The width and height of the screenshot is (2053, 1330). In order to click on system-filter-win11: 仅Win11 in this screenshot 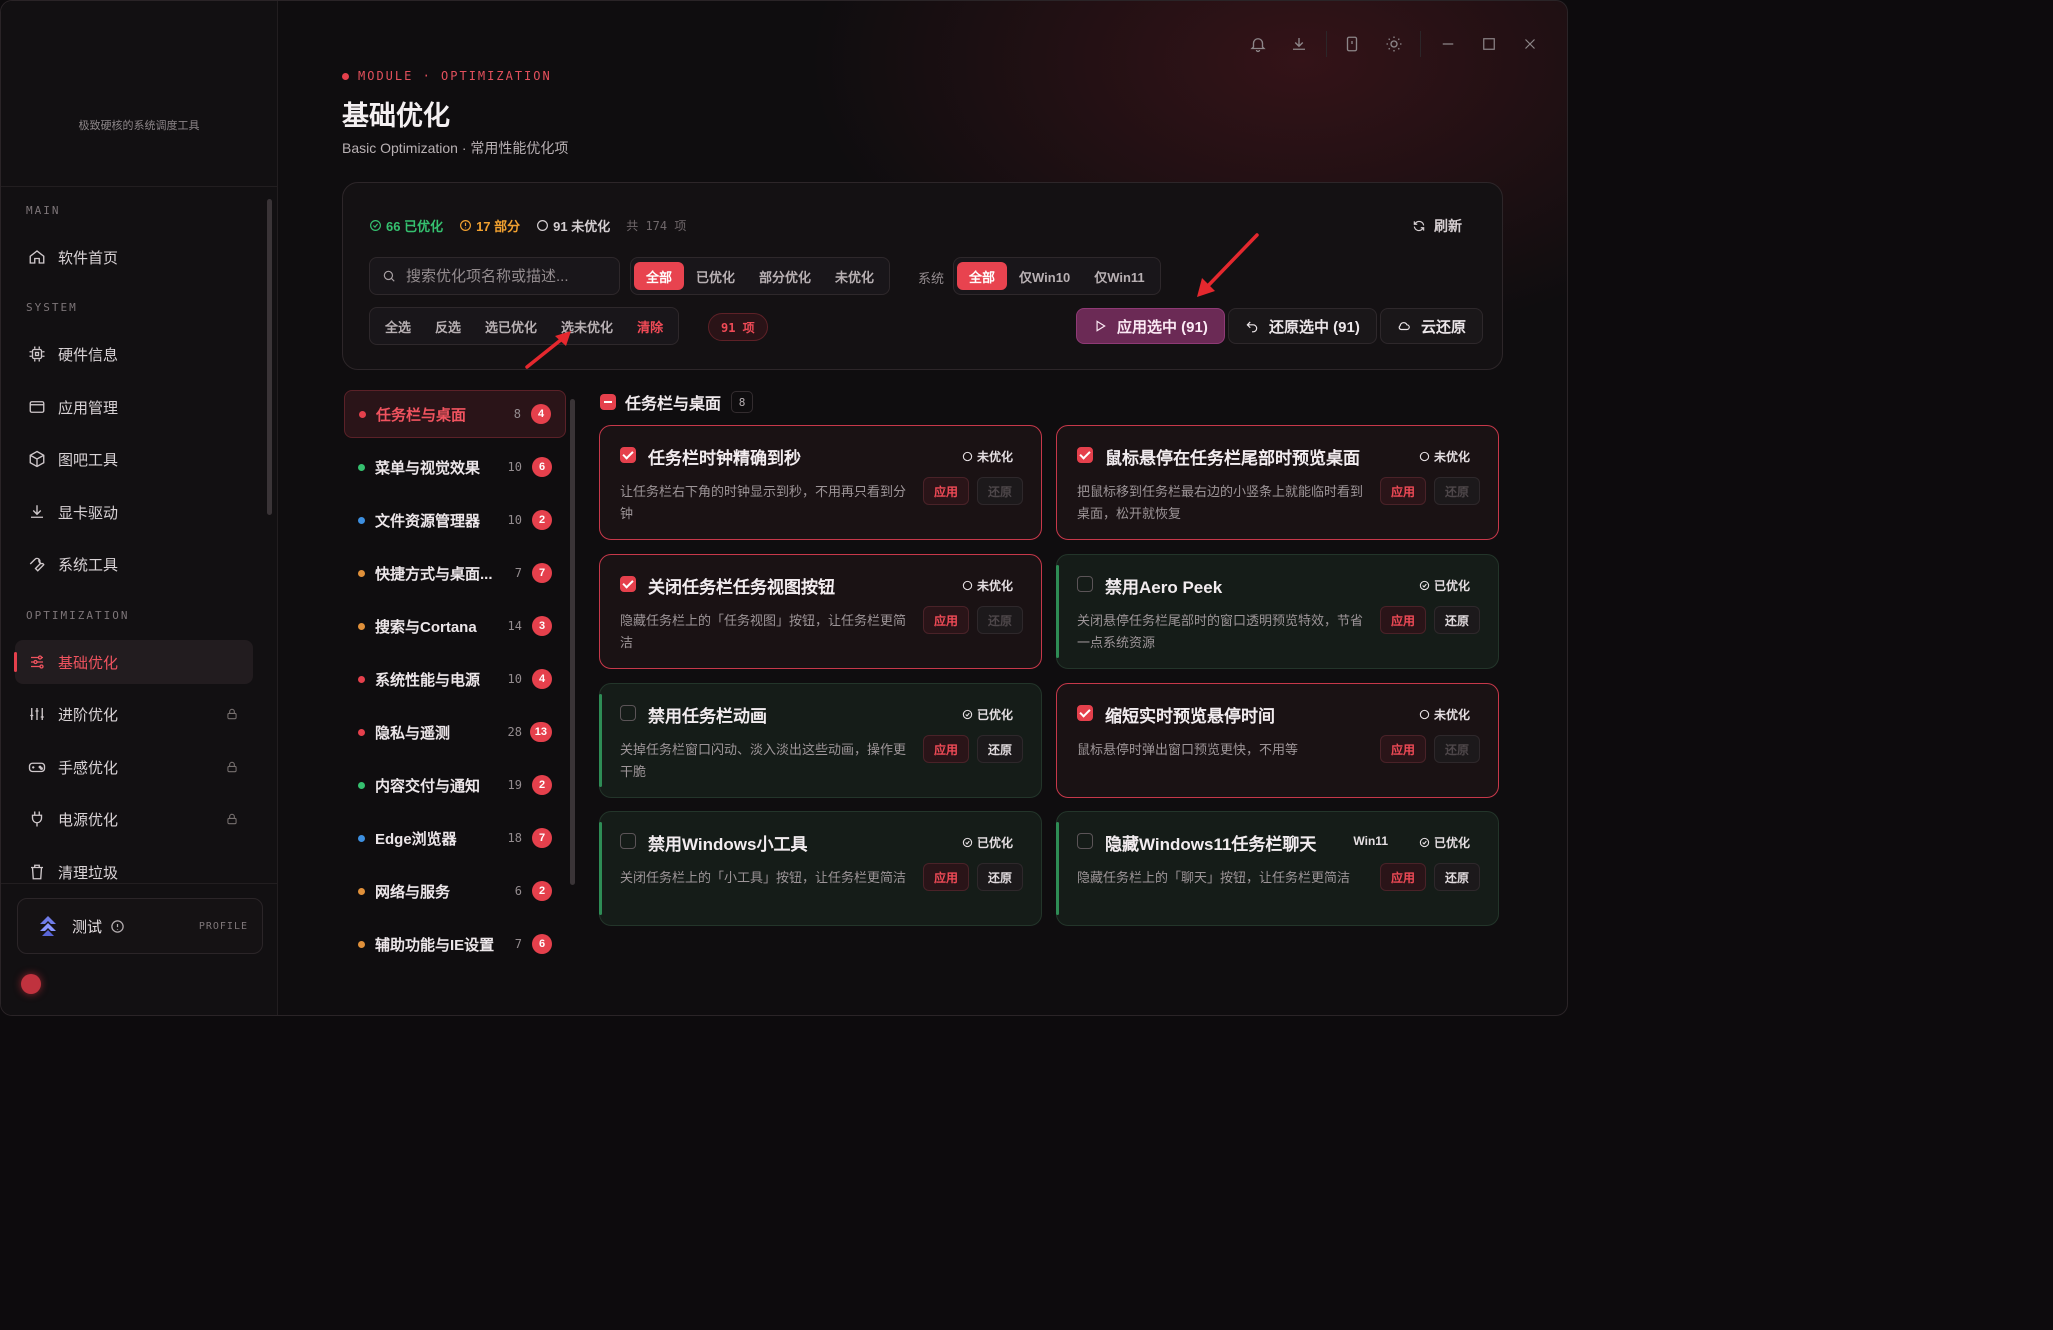, I will do `click(1119, 276)`.